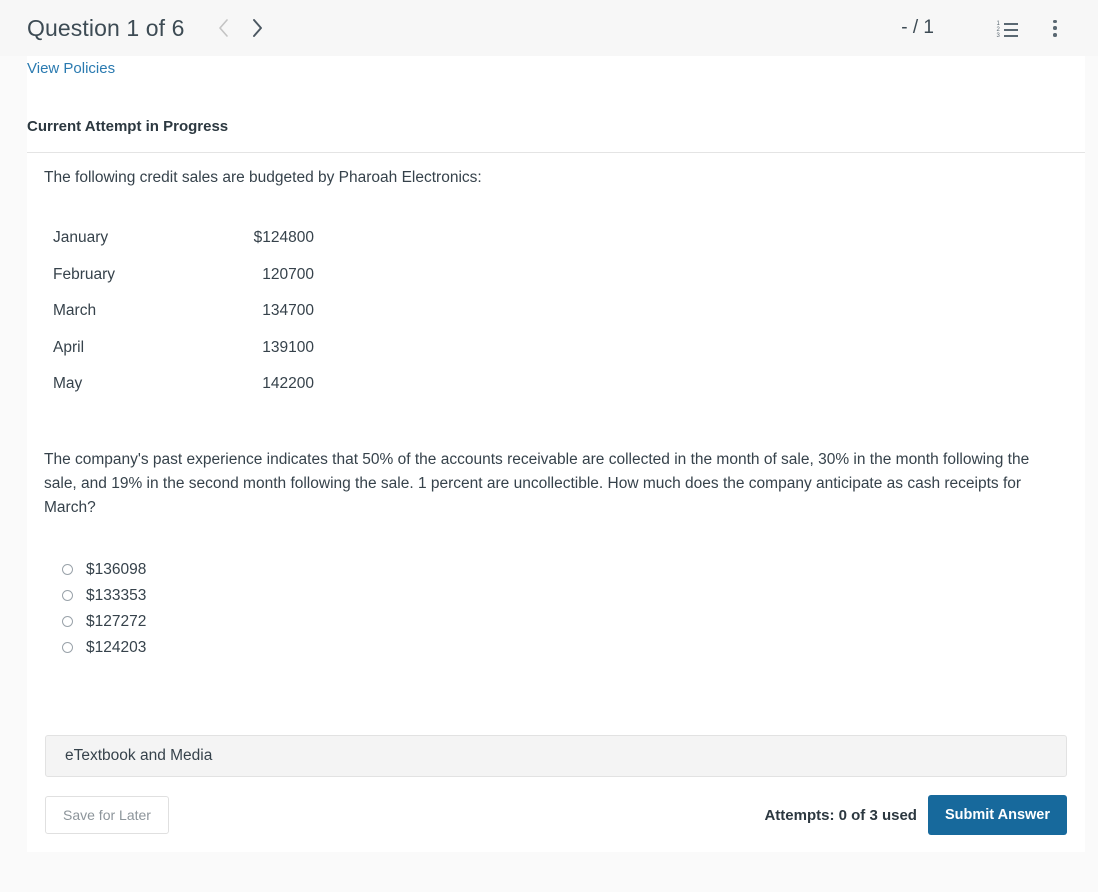 Image resolution: width=1098 pixels, height=892 pixels. Describe the element at coordinates (565, 622) in the screenshot. I see `answer-option: $127272` at that location.